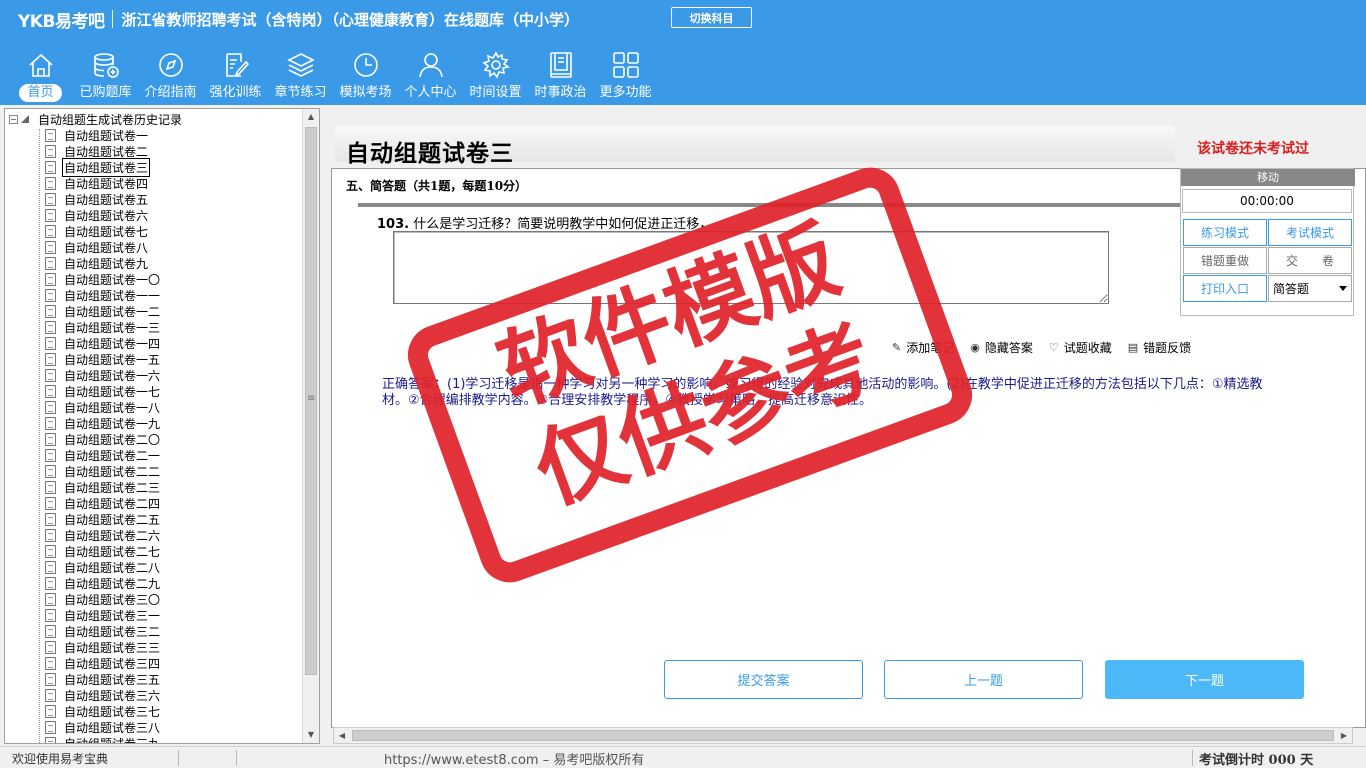 The width and height of the screenshot is (1366, 768). Describe the element at coordinates (95, 119) in the screenshot. I see `tree-root: − 自动组题生成试卷历史记录` at that location.